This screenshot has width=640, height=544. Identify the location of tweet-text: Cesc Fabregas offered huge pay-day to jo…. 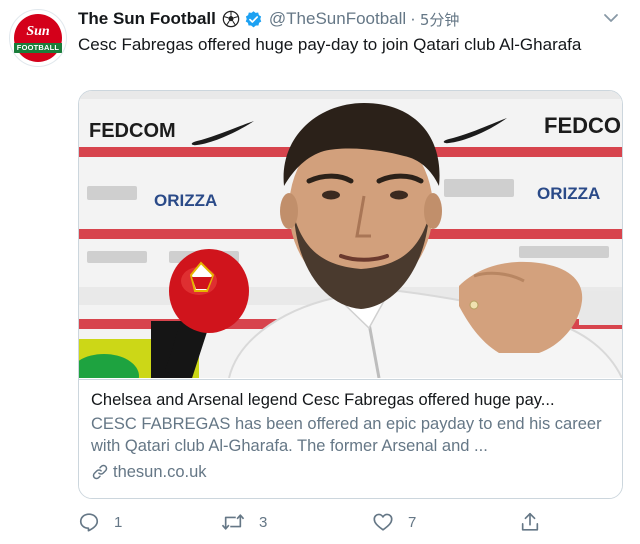
(330, 44).